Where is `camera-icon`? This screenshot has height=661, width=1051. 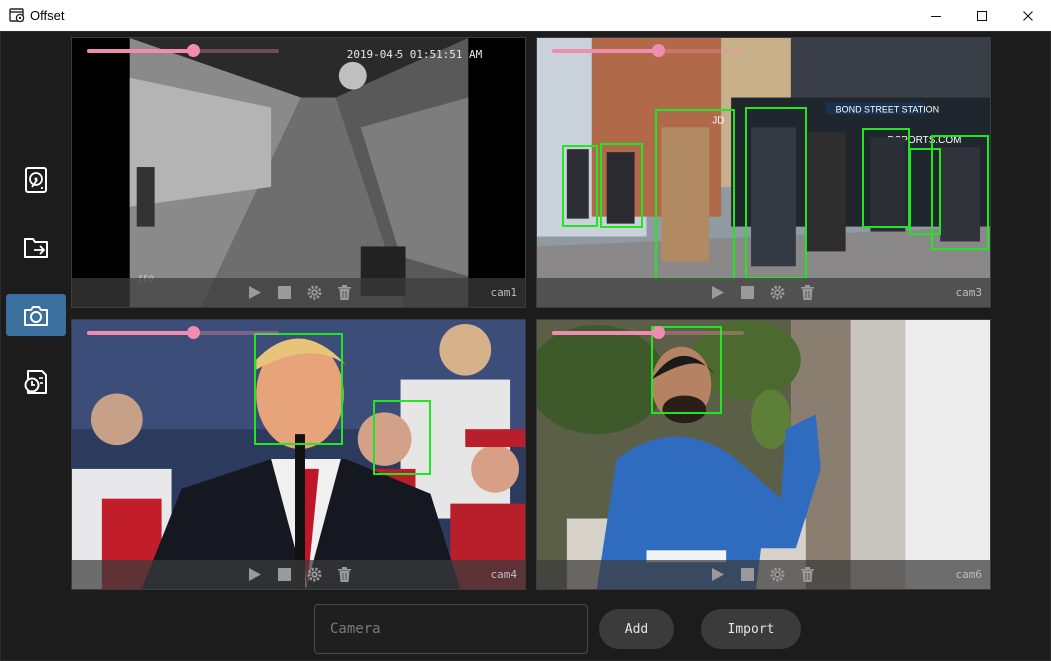 camera-icon is located at coordinates (36, 316).